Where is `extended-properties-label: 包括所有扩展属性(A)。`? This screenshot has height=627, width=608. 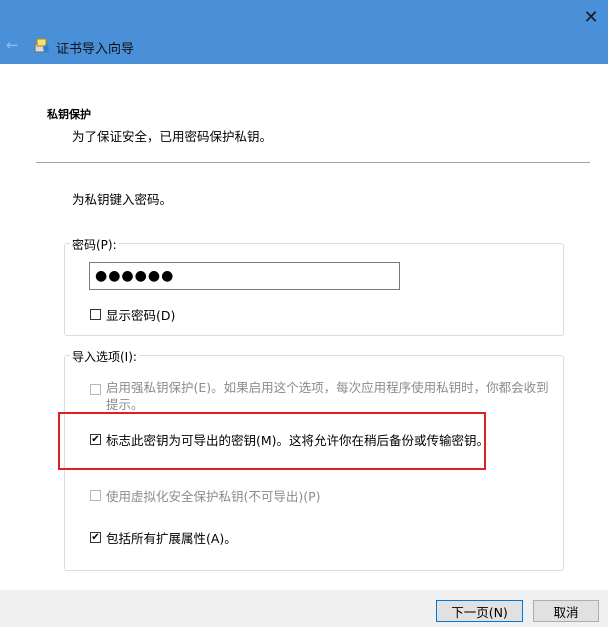 extended-properties-label: 包括所有扩展属性(A)。 is located at coordinates (171, 537).